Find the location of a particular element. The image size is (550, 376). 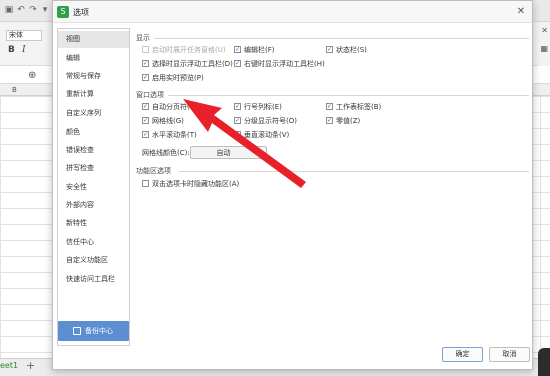

option-label: 双击选项卡时隐藏功能区(A) is located at coordinates (196, 184).